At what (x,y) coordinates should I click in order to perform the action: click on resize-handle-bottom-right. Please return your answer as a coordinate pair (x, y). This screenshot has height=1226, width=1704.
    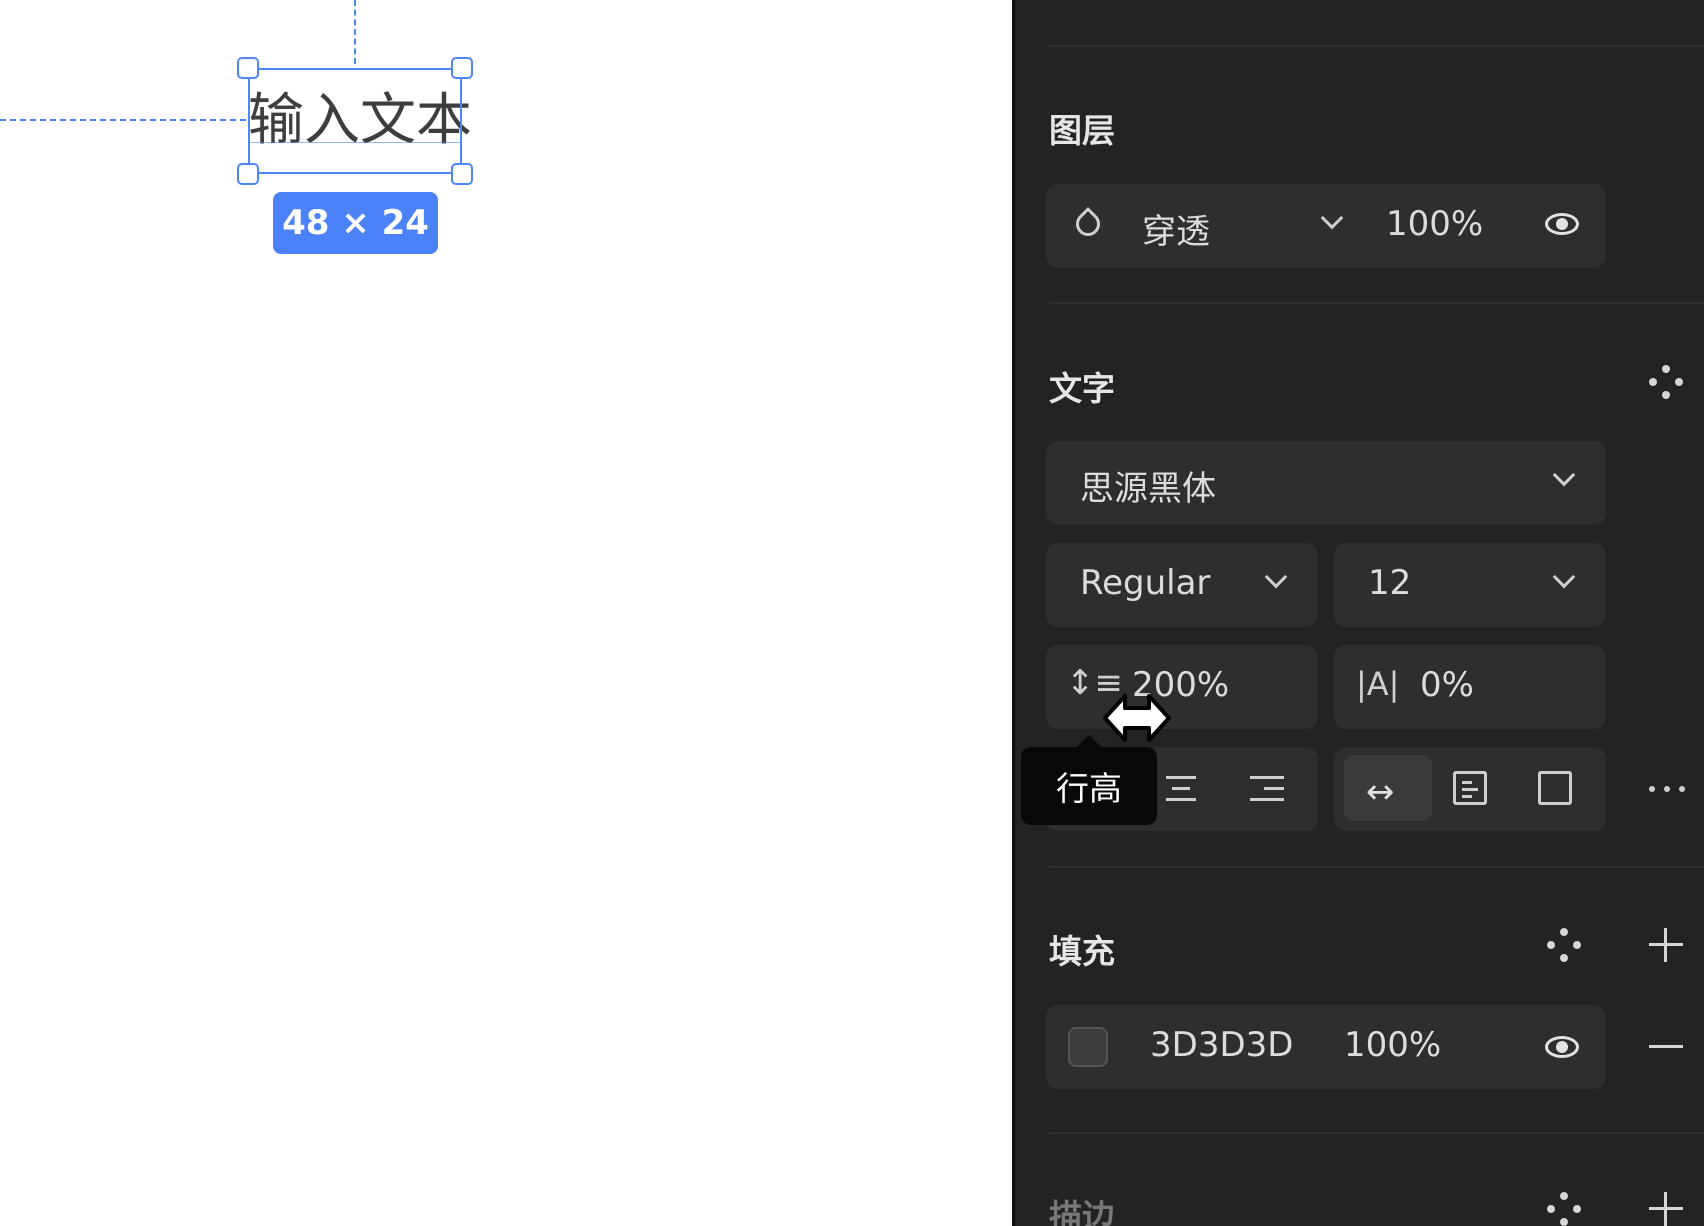
    Looking at the image, I should click on (462, 174).